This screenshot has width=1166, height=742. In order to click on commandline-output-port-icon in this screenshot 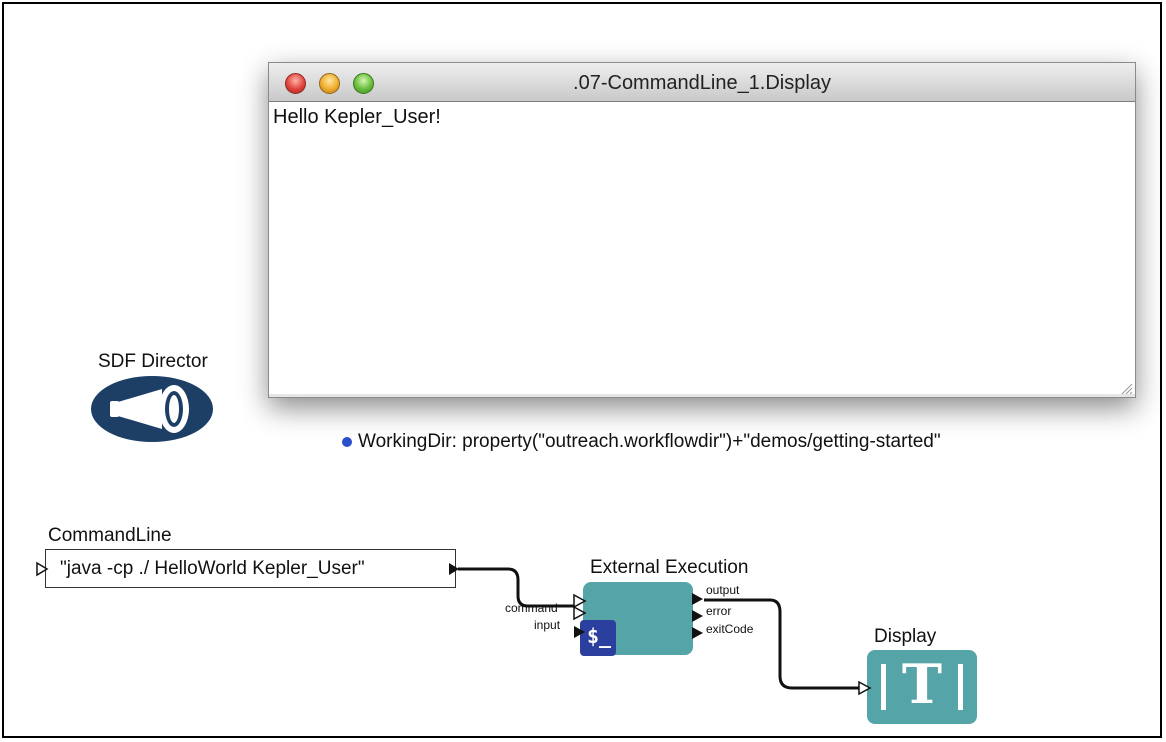, I will do `click(454, 569)`.